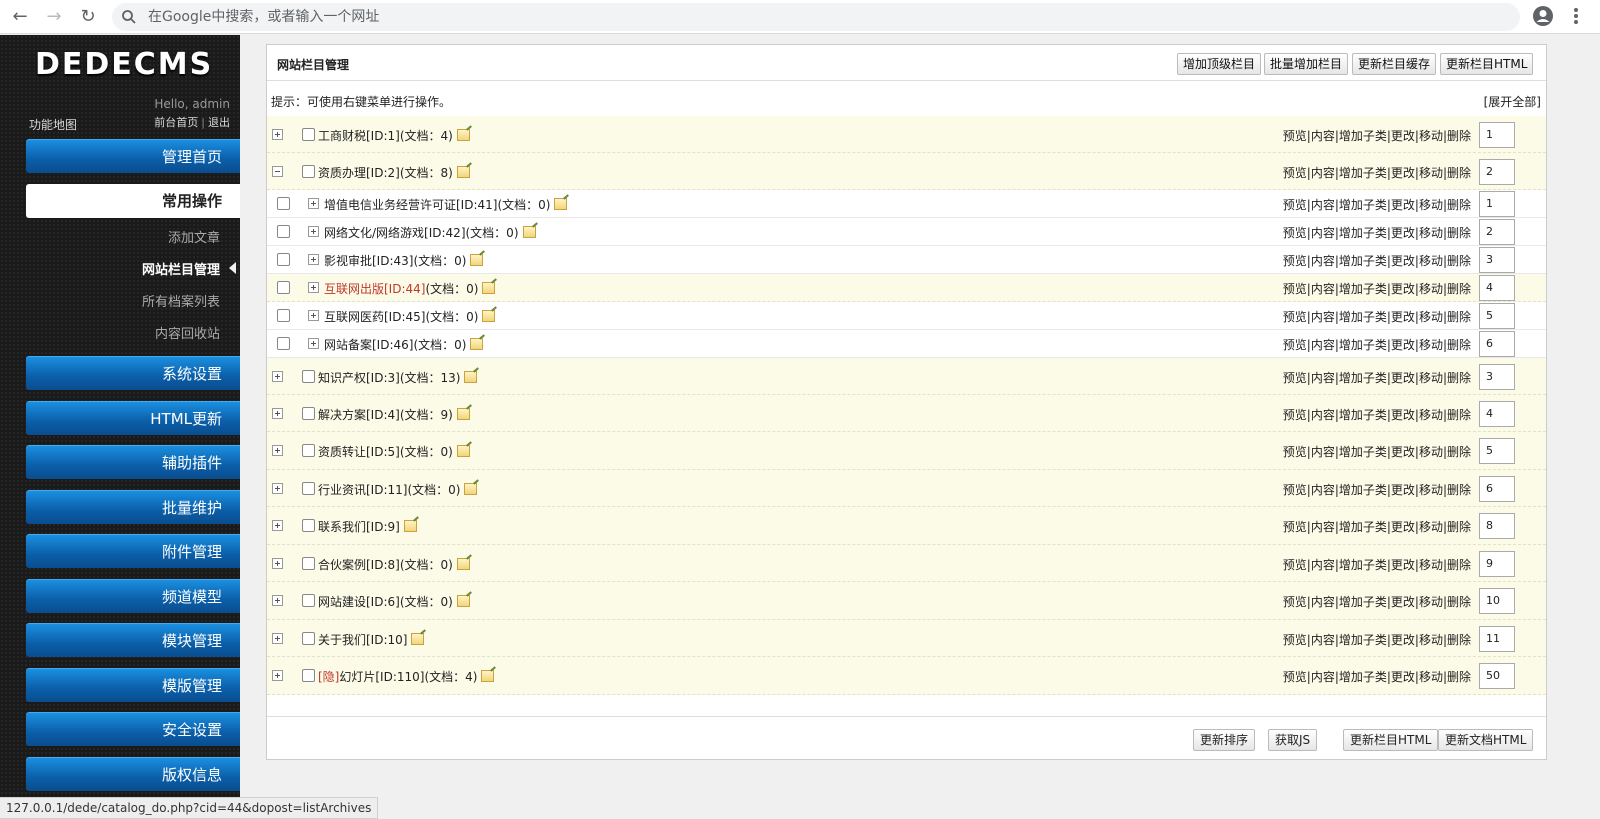  What do you see at coordinates (1497, 676) in the screenshot?
I see `sort-order-input: 50` at bounding box center [1497, 676].